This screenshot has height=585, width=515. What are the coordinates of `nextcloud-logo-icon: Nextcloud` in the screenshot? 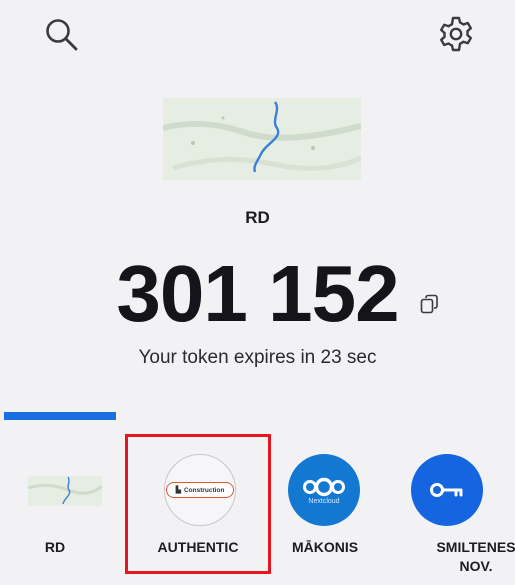 It's located at (324, 490).